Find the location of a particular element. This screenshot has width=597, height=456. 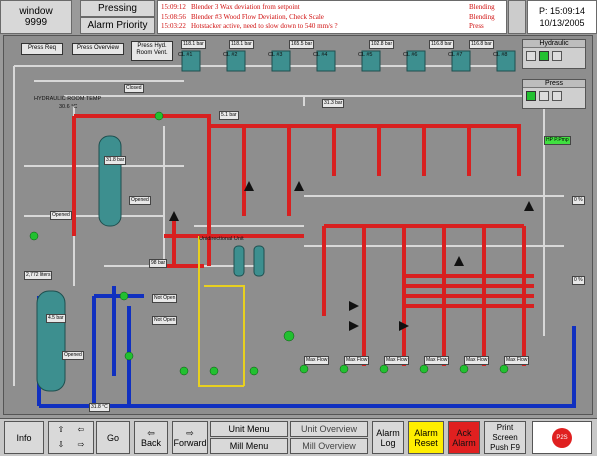

alarm-priority-button: Alarm Priority is located at coordinates (117, 25).